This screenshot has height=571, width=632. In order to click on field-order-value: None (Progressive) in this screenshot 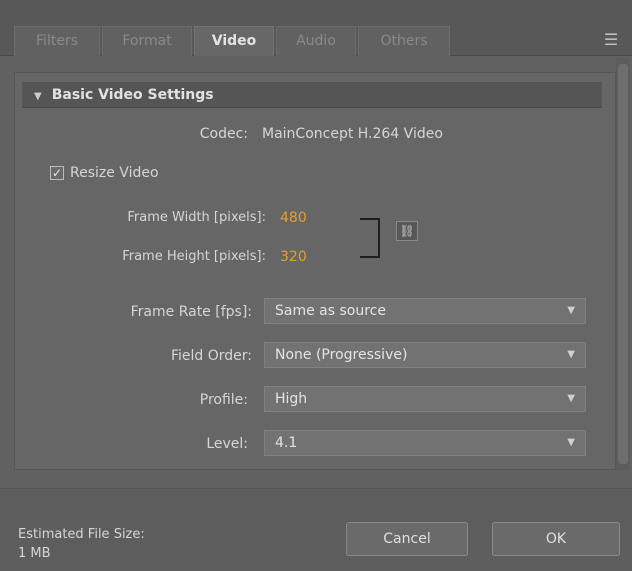, I will do `click(341, 355)`.